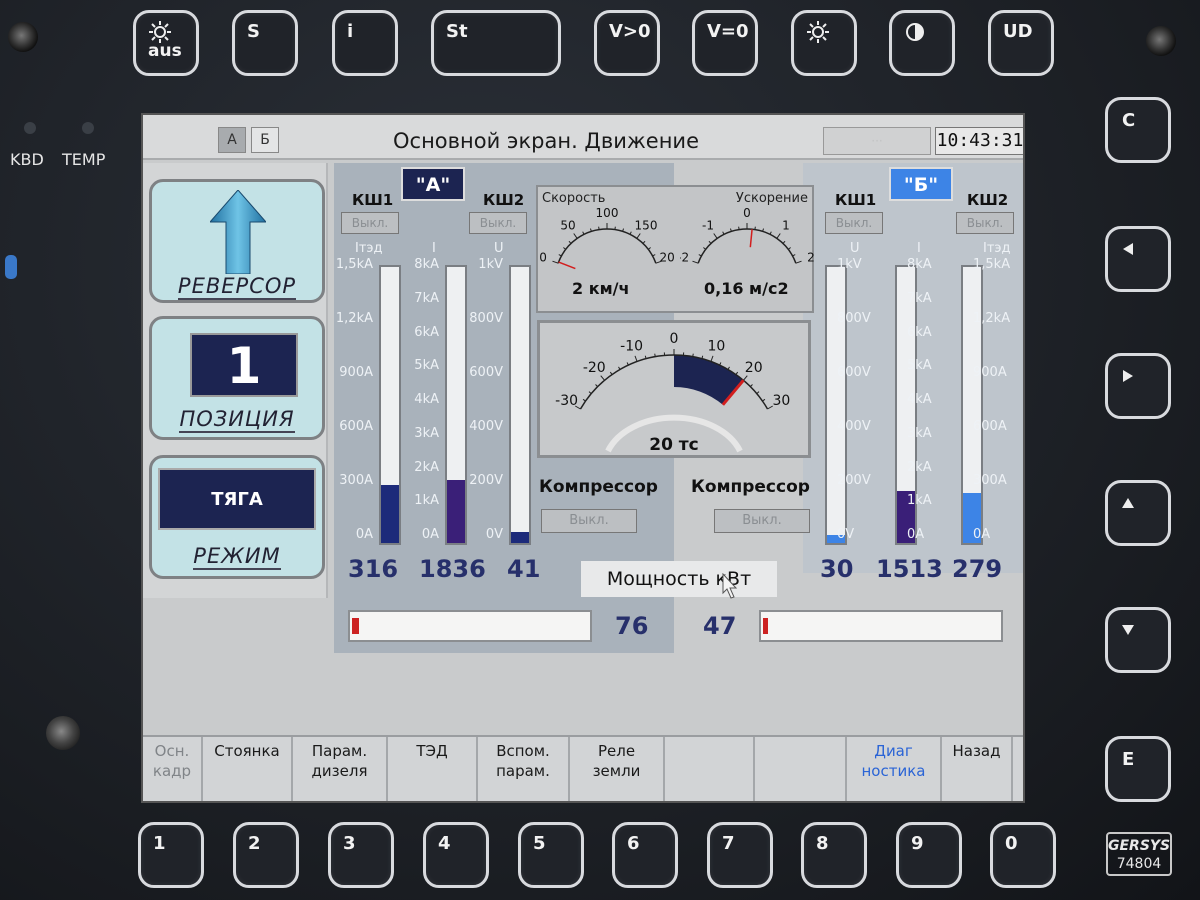 This screenshot has height=900, width=1200. I want to click on speed-needle, so click(567, 265).